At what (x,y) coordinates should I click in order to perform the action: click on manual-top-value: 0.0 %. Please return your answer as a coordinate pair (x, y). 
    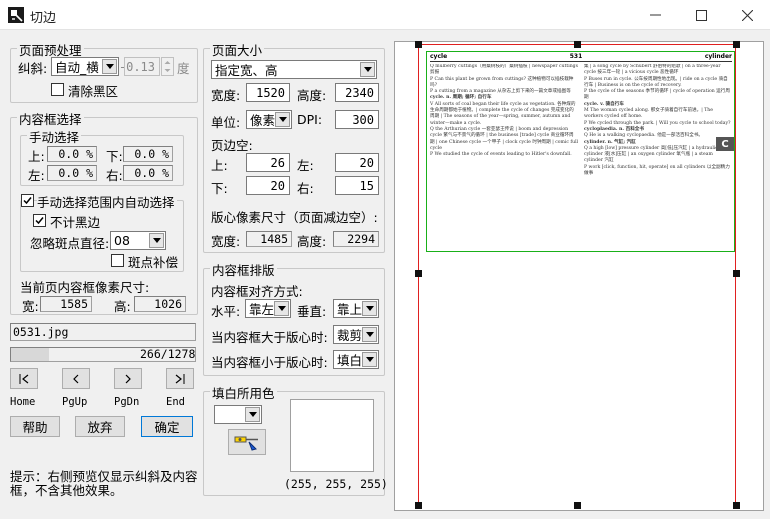
    Looking at the image, I should click on (72, 154).